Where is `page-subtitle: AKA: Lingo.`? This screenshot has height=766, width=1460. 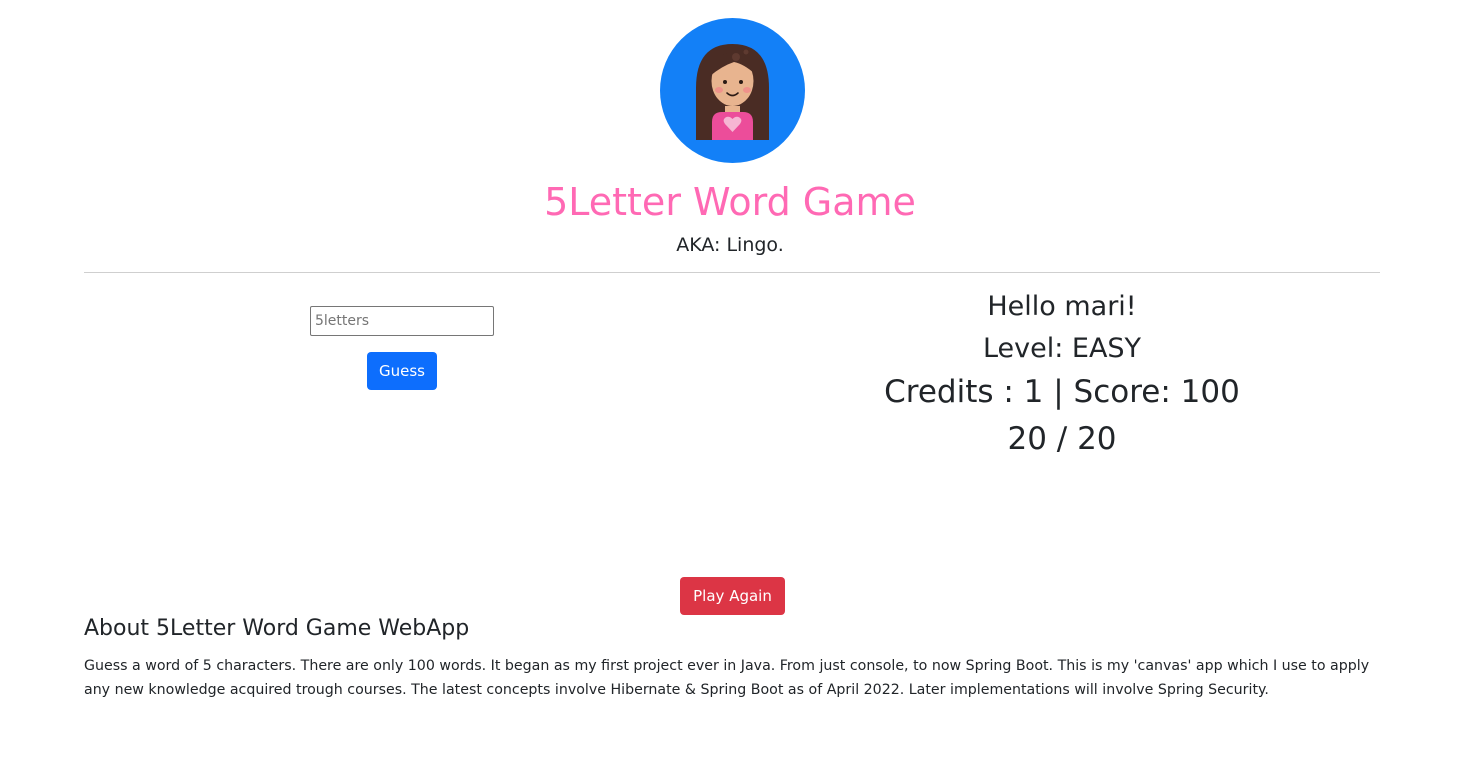 page-subtitle: AKA: Lingo. is located at coordinates (730, 245).